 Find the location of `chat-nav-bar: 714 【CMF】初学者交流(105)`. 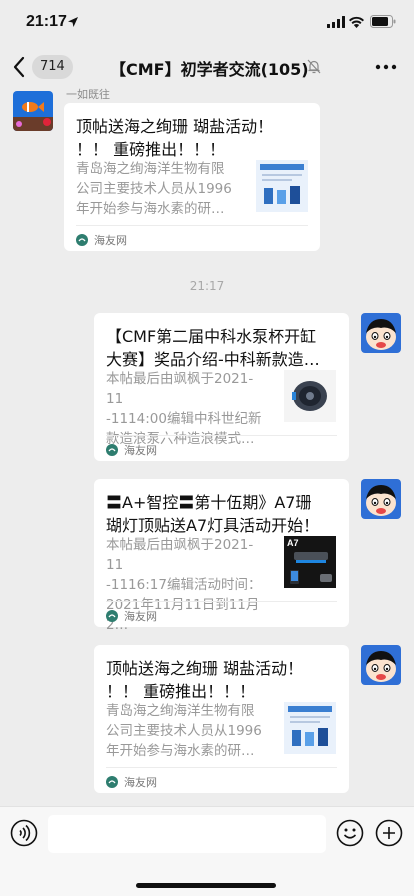

chat-nav-bar: 714 【CMF】初学者交流(105) is located at coordinates (207, 67).